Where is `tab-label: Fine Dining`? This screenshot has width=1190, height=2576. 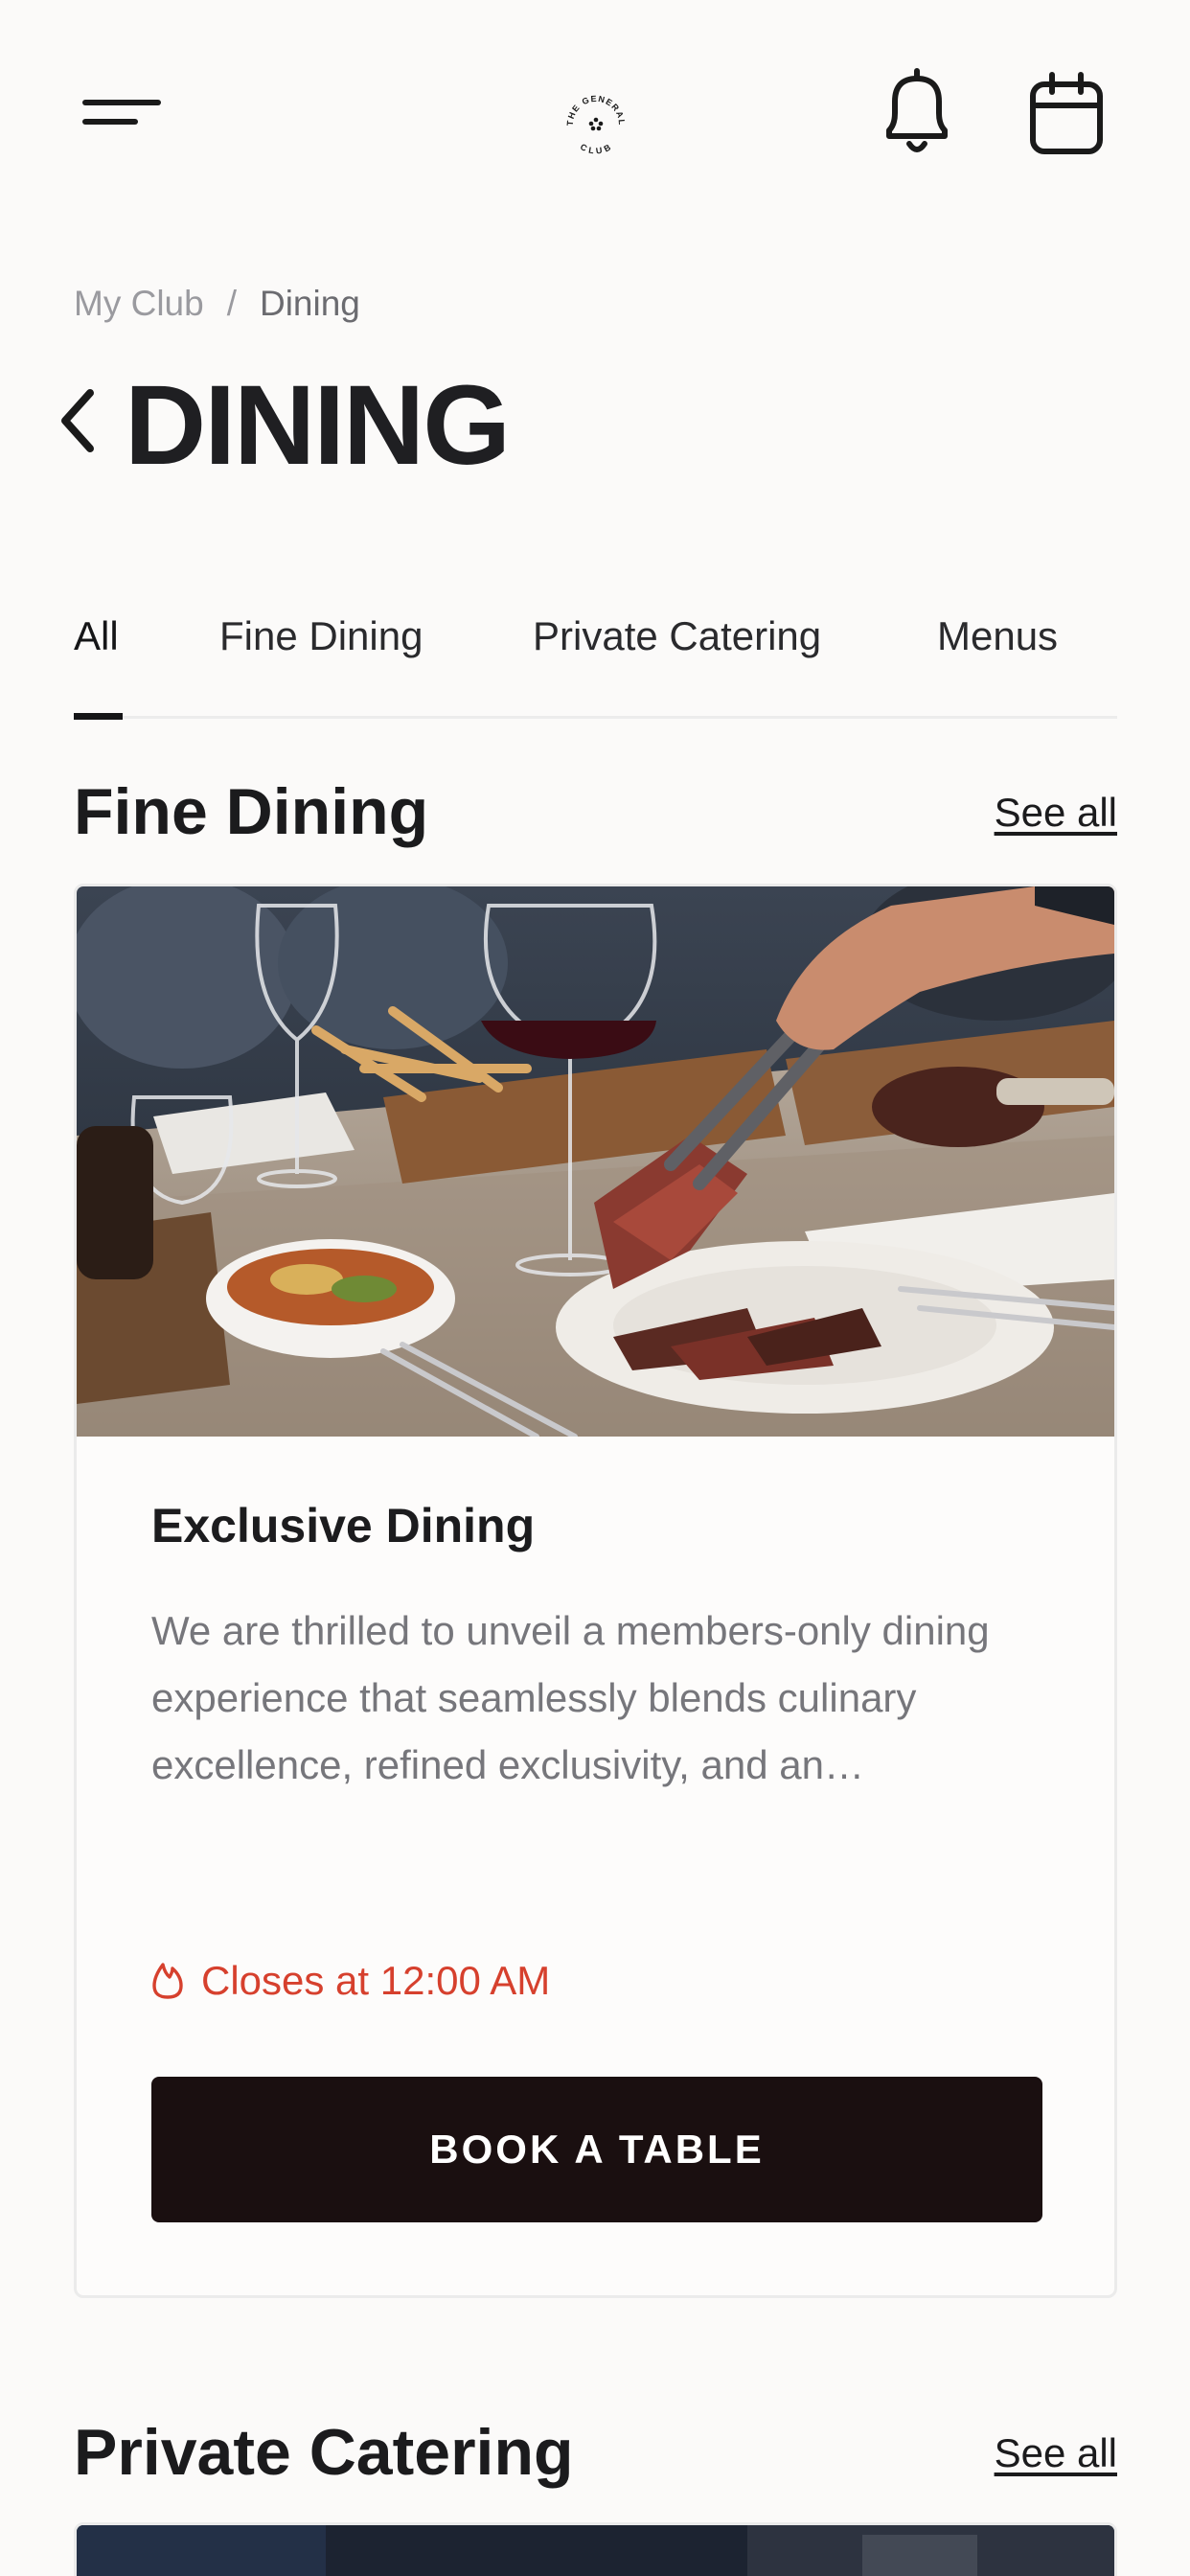 tab-label: Fine Dining is located at coordinates (321, 635).